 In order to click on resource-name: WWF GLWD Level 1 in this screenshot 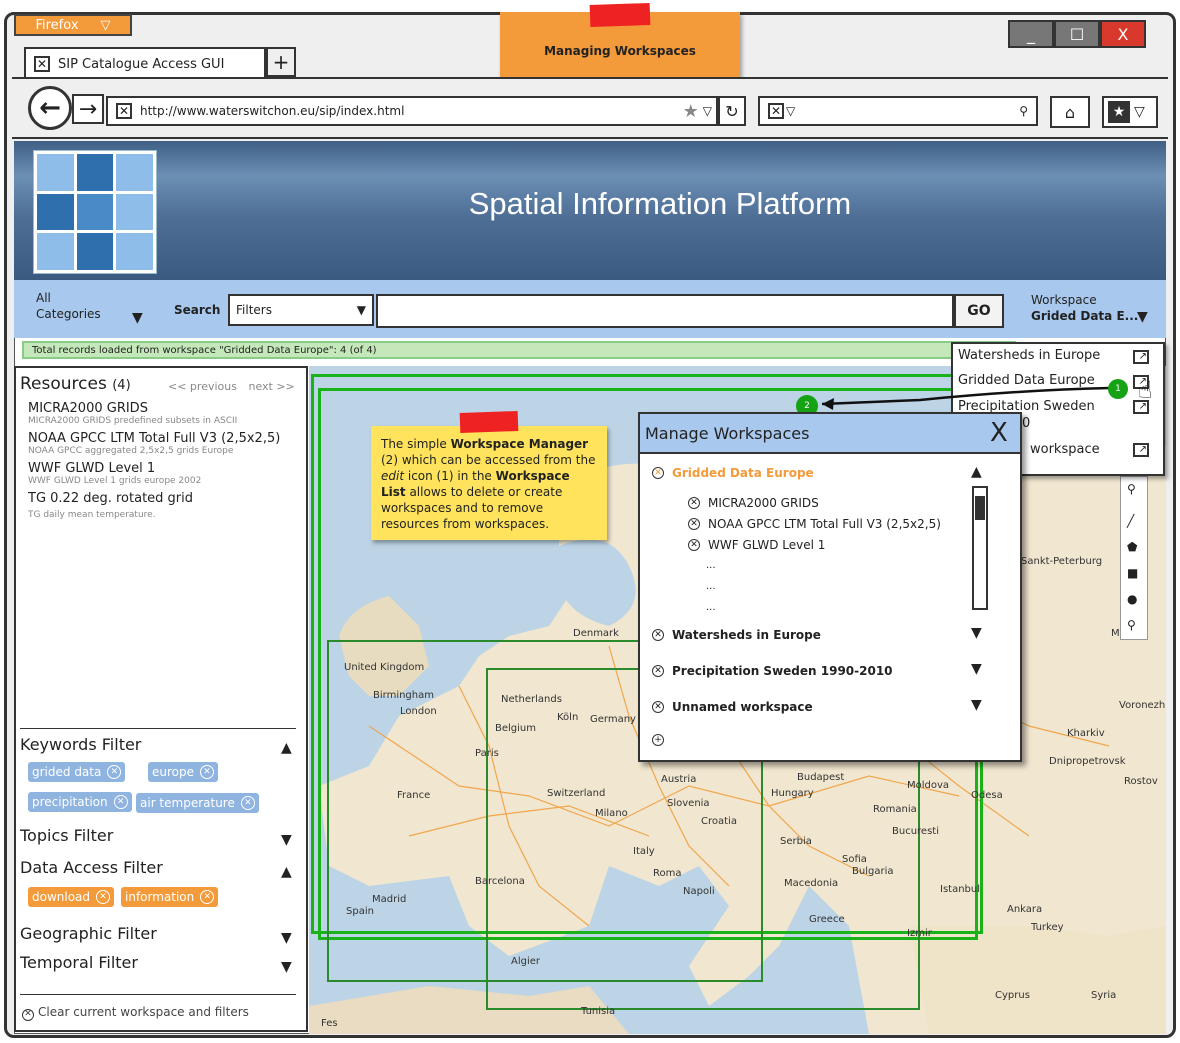, I will do `click(767, 545)`.